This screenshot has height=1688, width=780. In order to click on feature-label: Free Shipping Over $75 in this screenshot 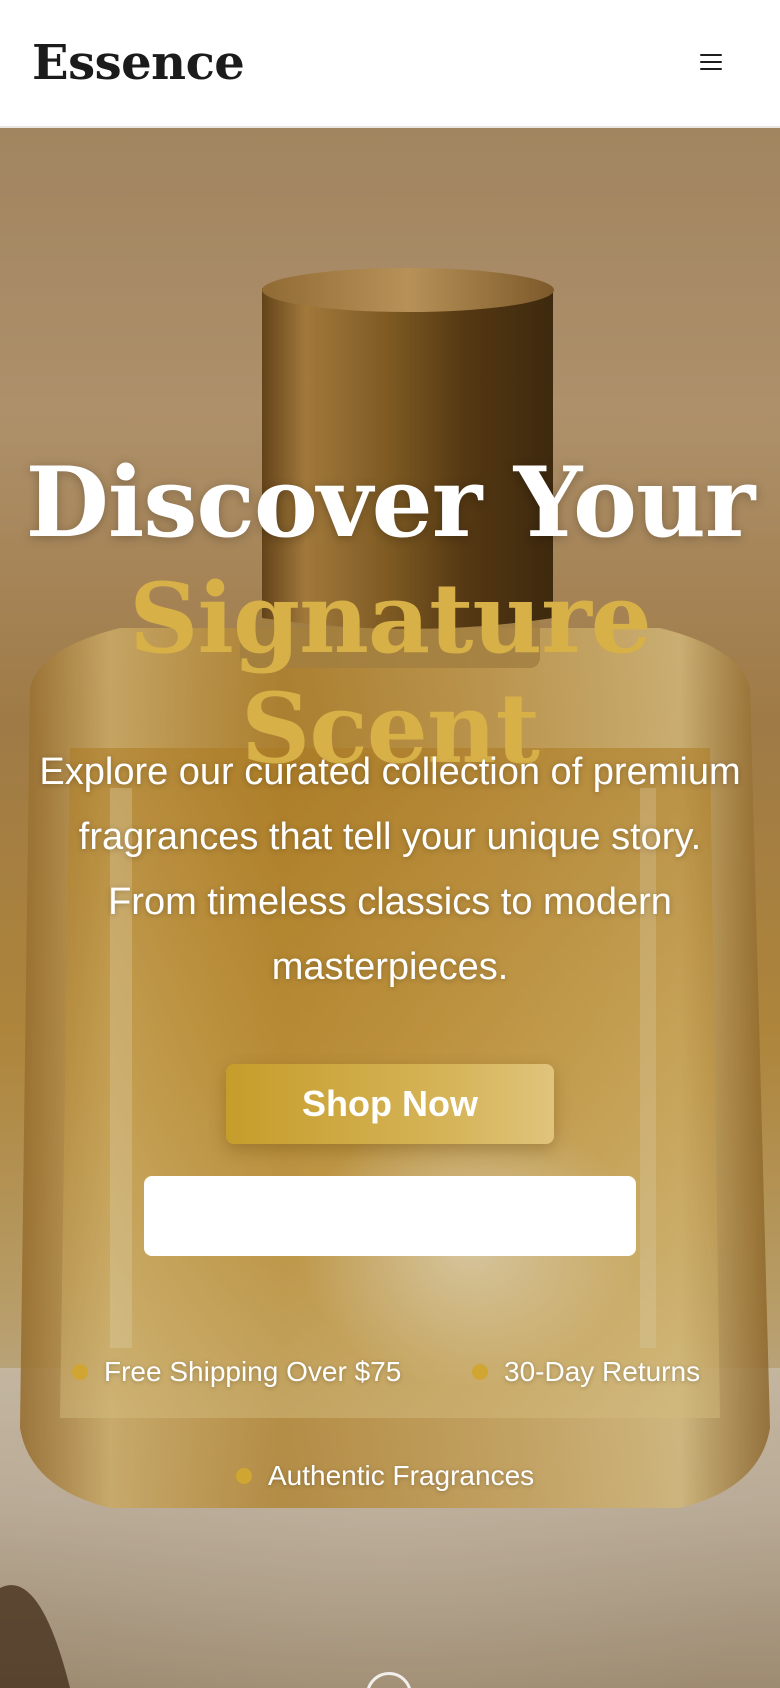, I will do `click(253, 1371)`.